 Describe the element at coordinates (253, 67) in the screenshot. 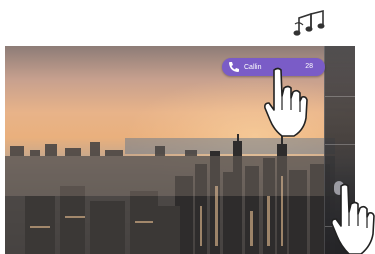

I see `call-label: Callin` at that location.